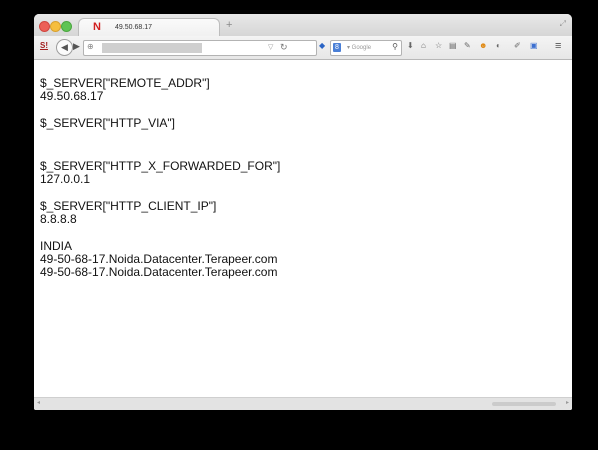 This screenshot has height=450, width=598. Describe the element at coordinates (38, 402) in the screenshot. I see `scroll-left-icon: ◂` at that location.